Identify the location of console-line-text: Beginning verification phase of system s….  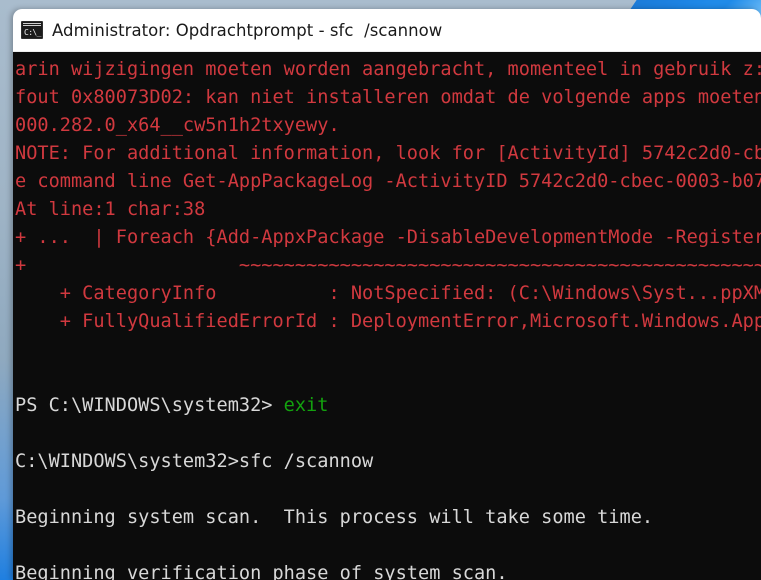
(261, 571).